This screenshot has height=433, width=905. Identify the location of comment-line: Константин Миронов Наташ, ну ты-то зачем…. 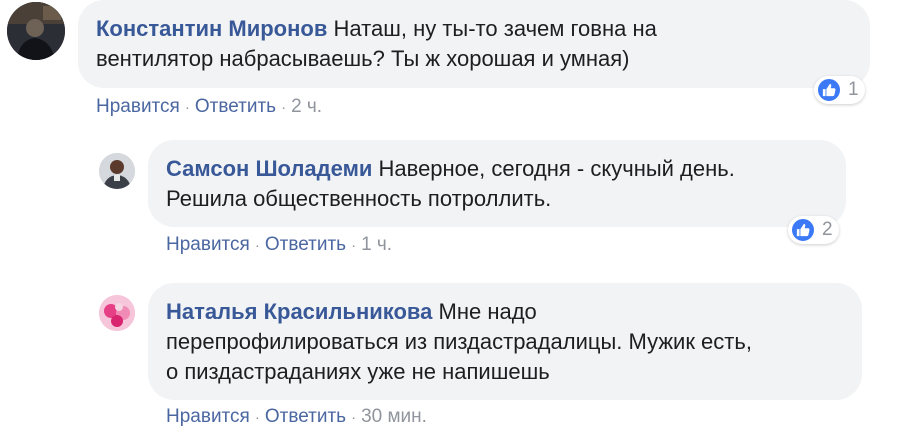
(474, 29).